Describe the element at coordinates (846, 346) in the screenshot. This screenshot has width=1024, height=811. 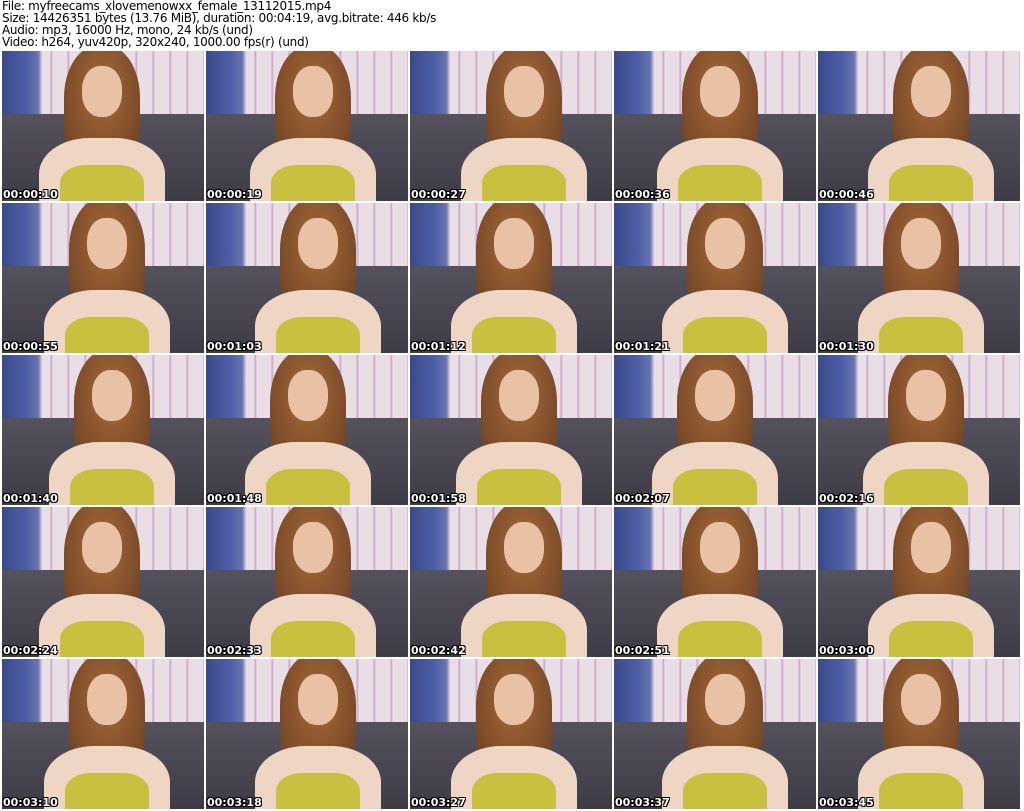
I see `timestamp: 00:01:30` at that location.